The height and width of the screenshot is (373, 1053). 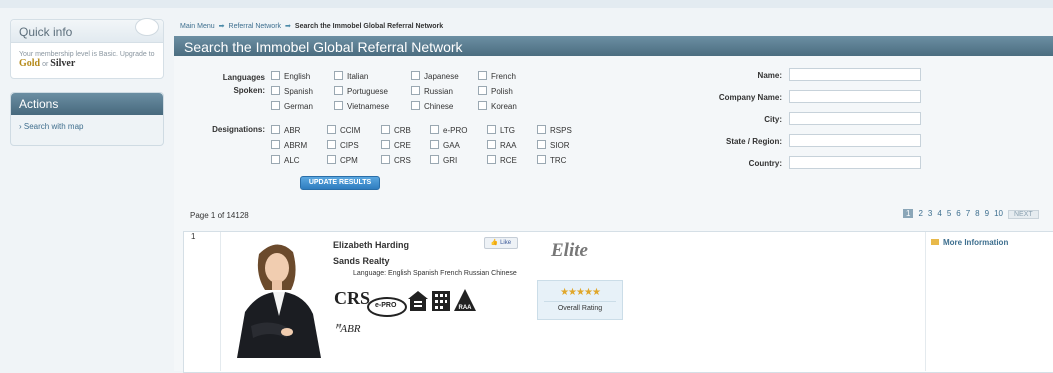 I want to click on checkbox-italian: Italian, so click(x=351, y=76).